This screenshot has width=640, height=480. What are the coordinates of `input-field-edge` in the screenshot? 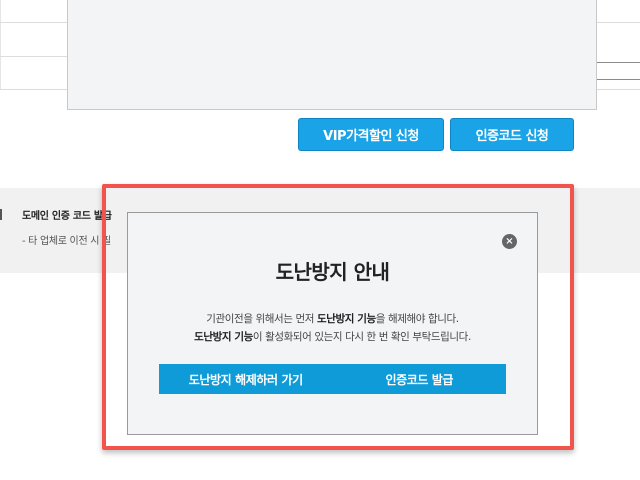 It's located at (618, 71).